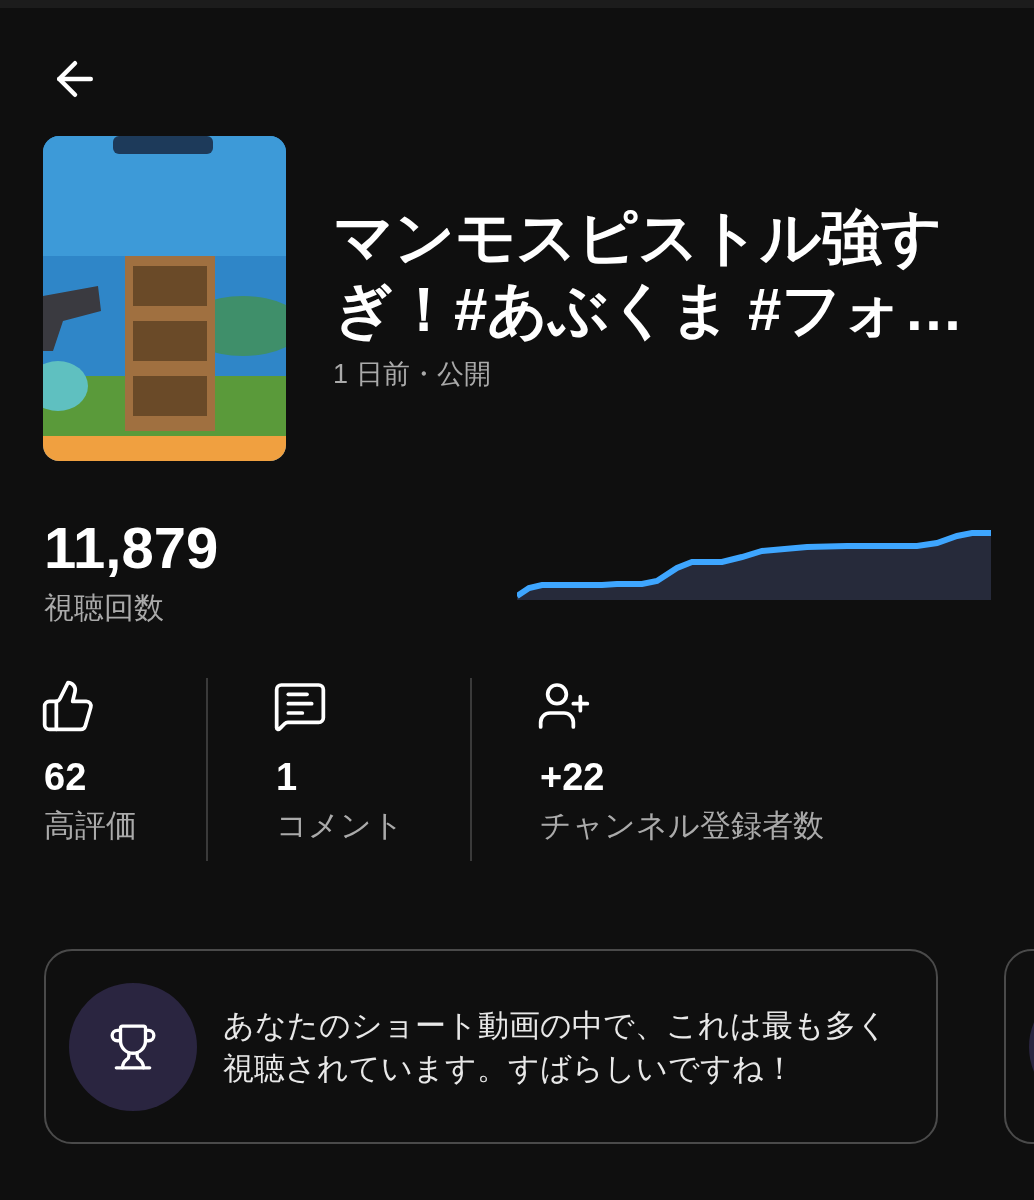  Describe the element at coordinates (556, 1047) in the screenshot. I see `insight-text: あなたのショート動画の中で、これは最も多く視聴されています。すばらしいですね！` at that location.